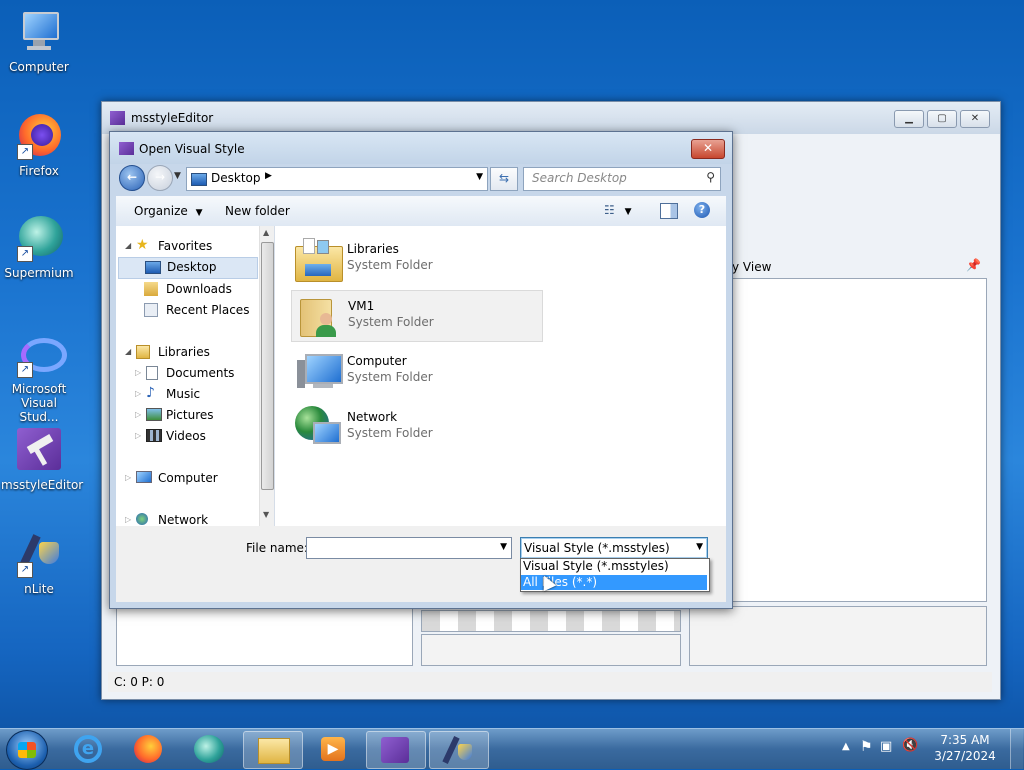 This screenshot has height=770, width=1024. Describe the element at coordinates (236, 178) in the screenshot. I see `address-text: Desktop` at that location.